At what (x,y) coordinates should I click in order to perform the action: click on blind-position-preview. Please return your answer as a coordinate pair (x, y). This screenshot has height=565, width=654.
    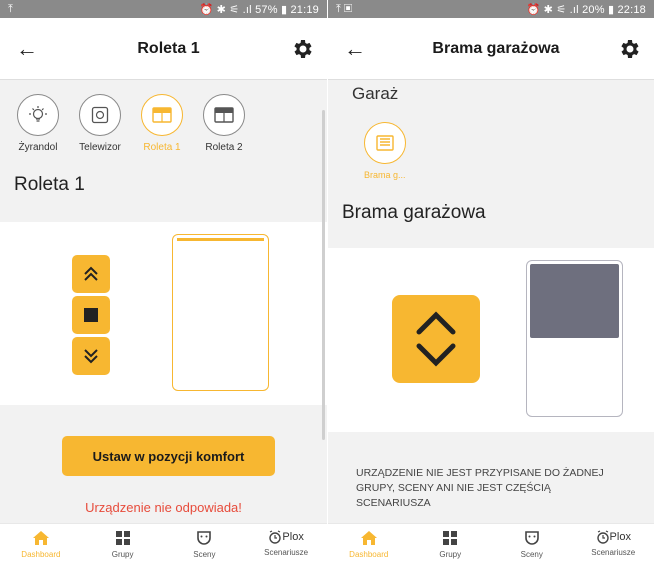
    Looking at the image, I should click on (220, 312).